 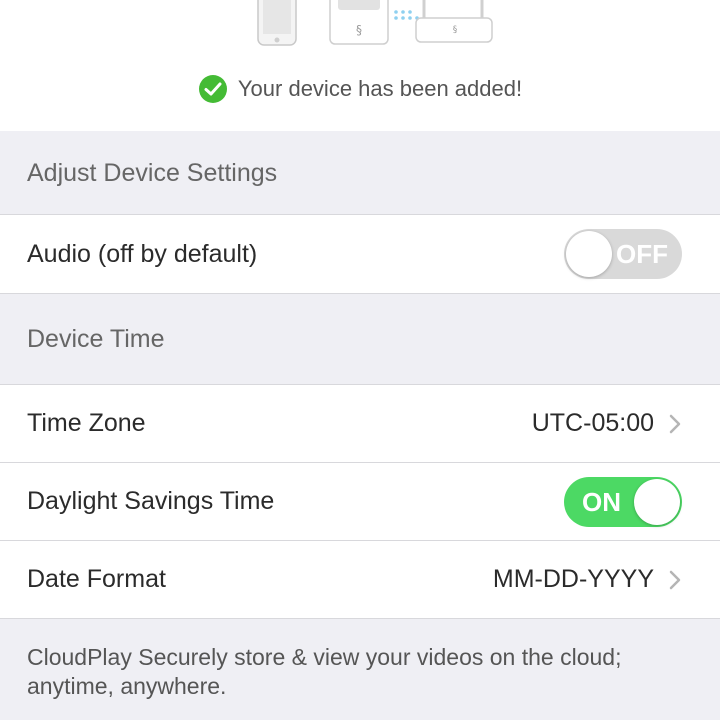 I want to click on date-format-label: Date Format, so click(x=96, y=579).